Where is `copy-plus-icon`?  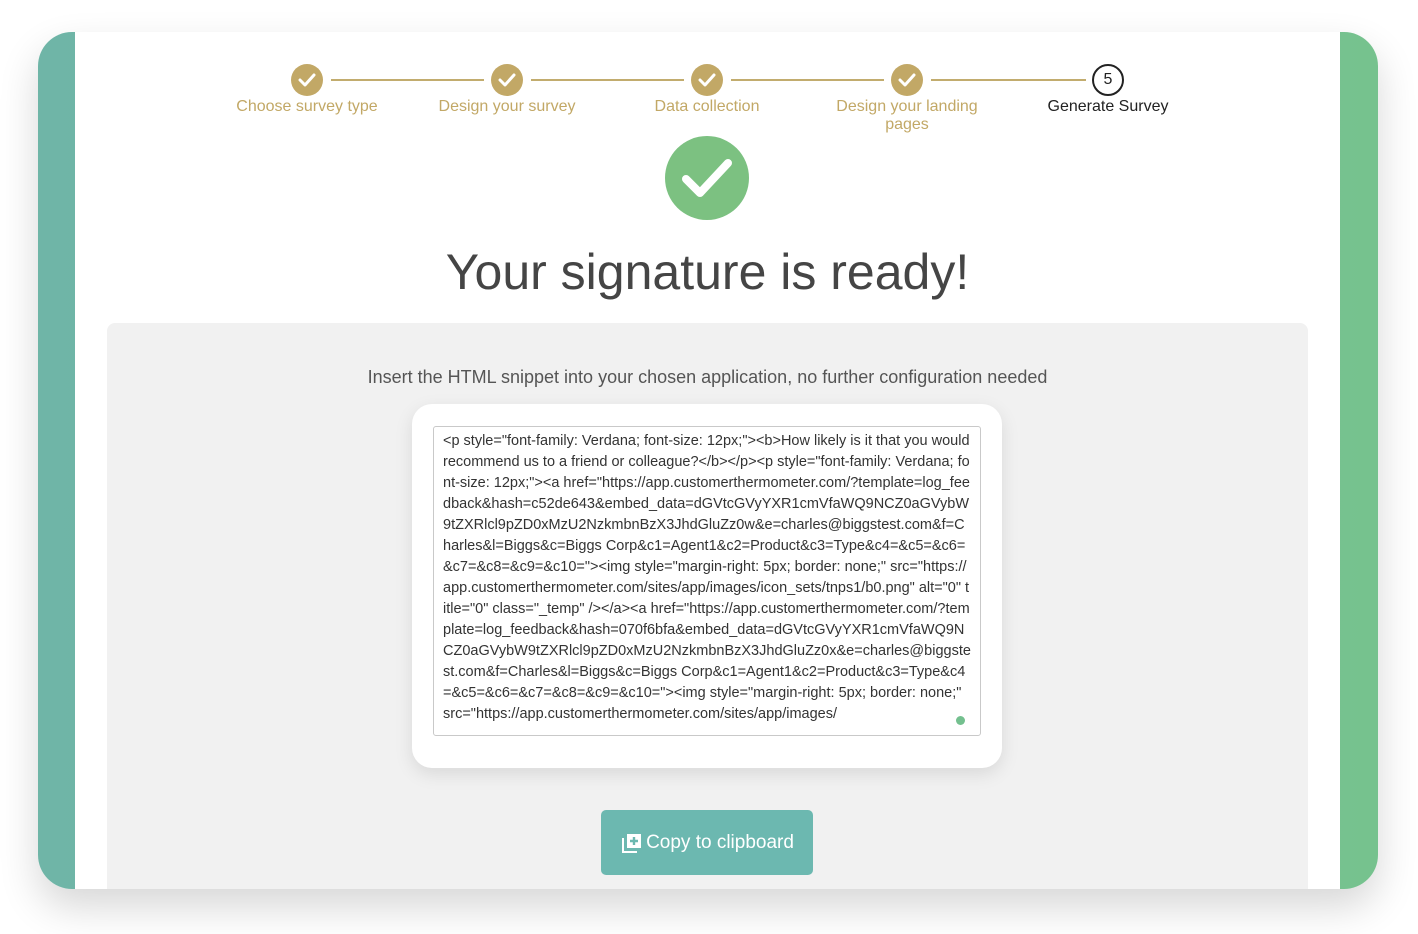
copy-plus-icon is located at coordinates (632, 843).